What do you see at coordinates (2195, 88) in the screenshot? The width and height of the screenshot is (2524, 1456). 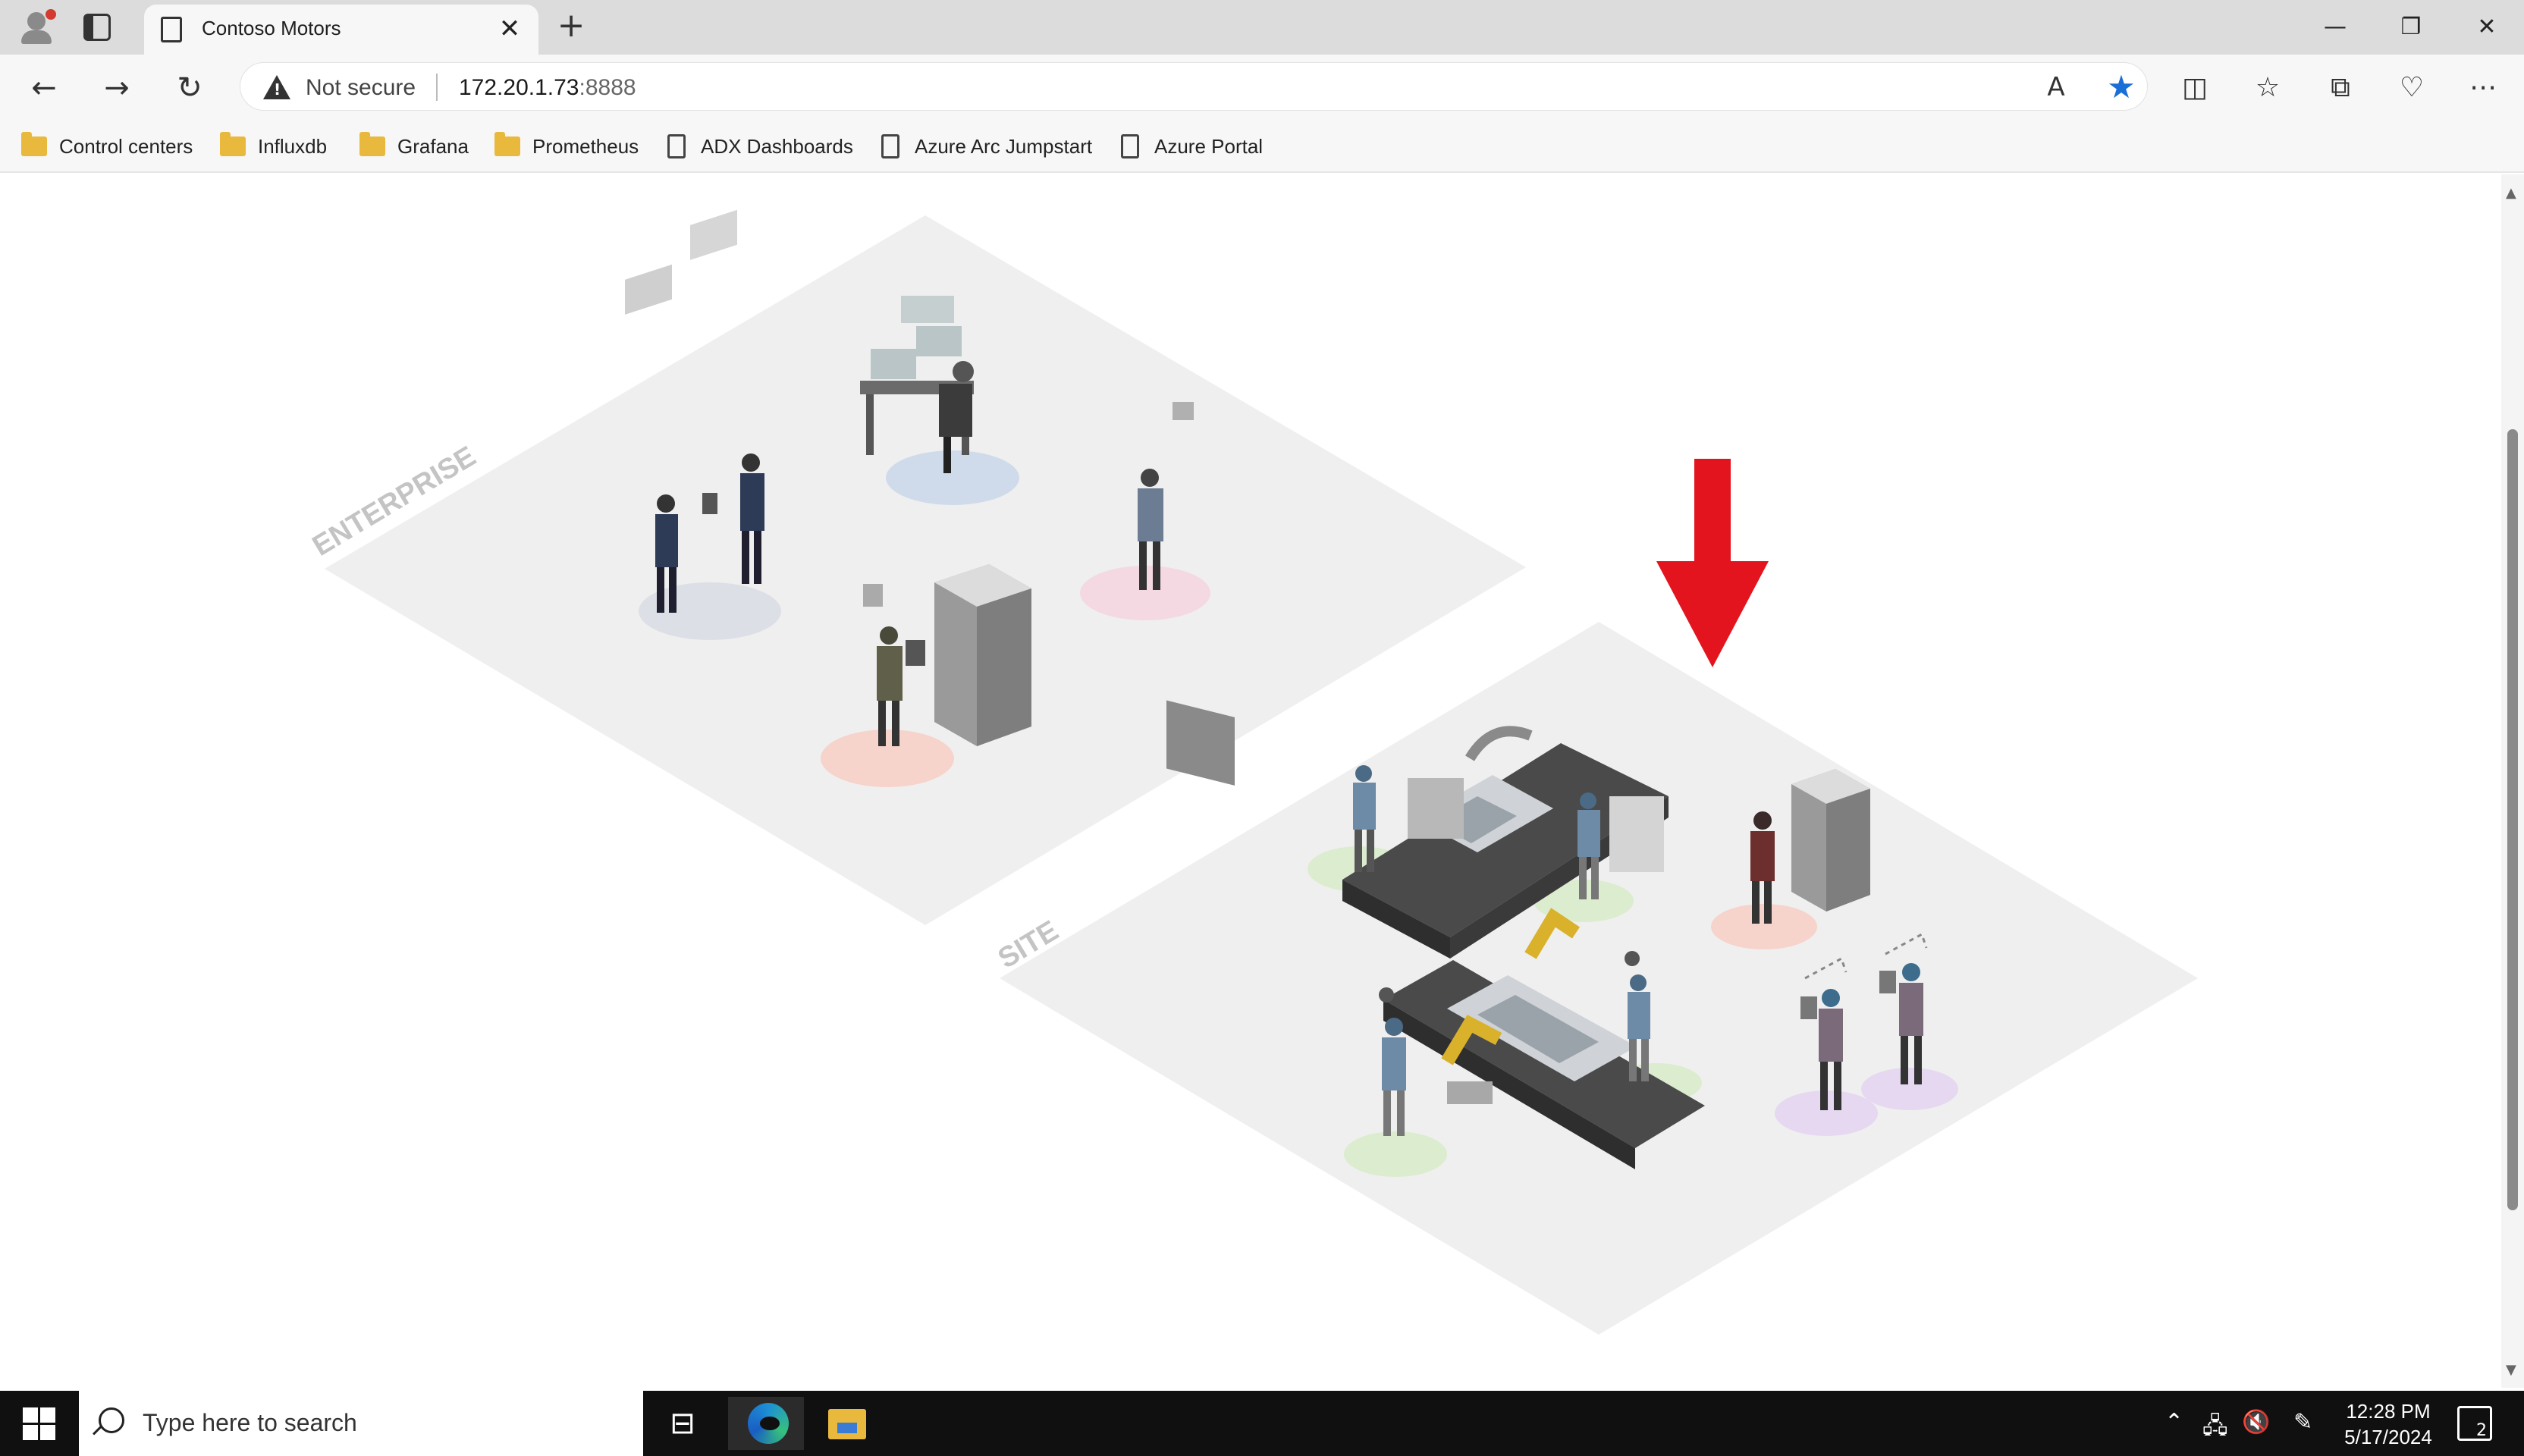 I see `split-screen-icon: ◫` at bounding box center [2195, 88].